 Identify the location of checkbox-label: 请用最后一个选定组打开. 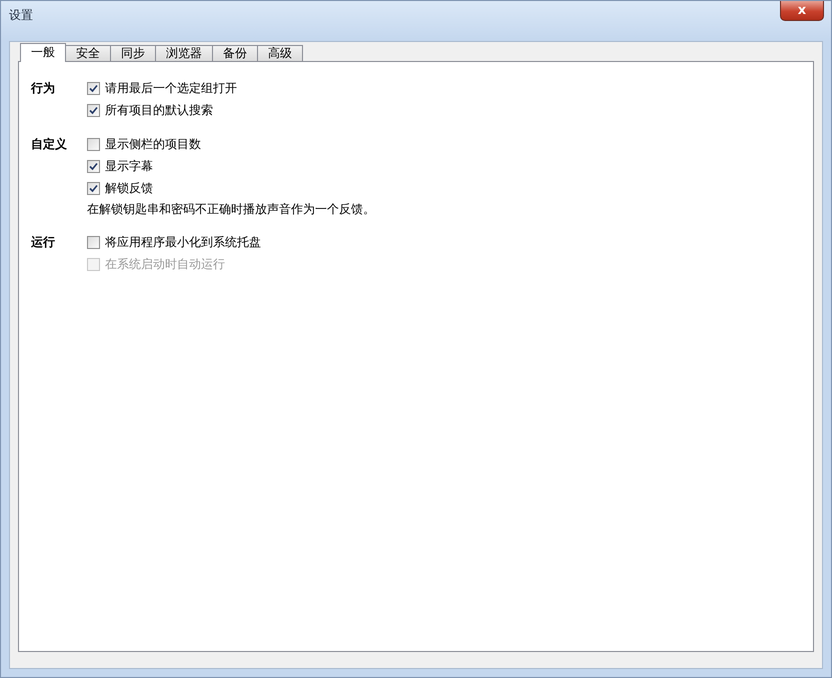
(171, 88).